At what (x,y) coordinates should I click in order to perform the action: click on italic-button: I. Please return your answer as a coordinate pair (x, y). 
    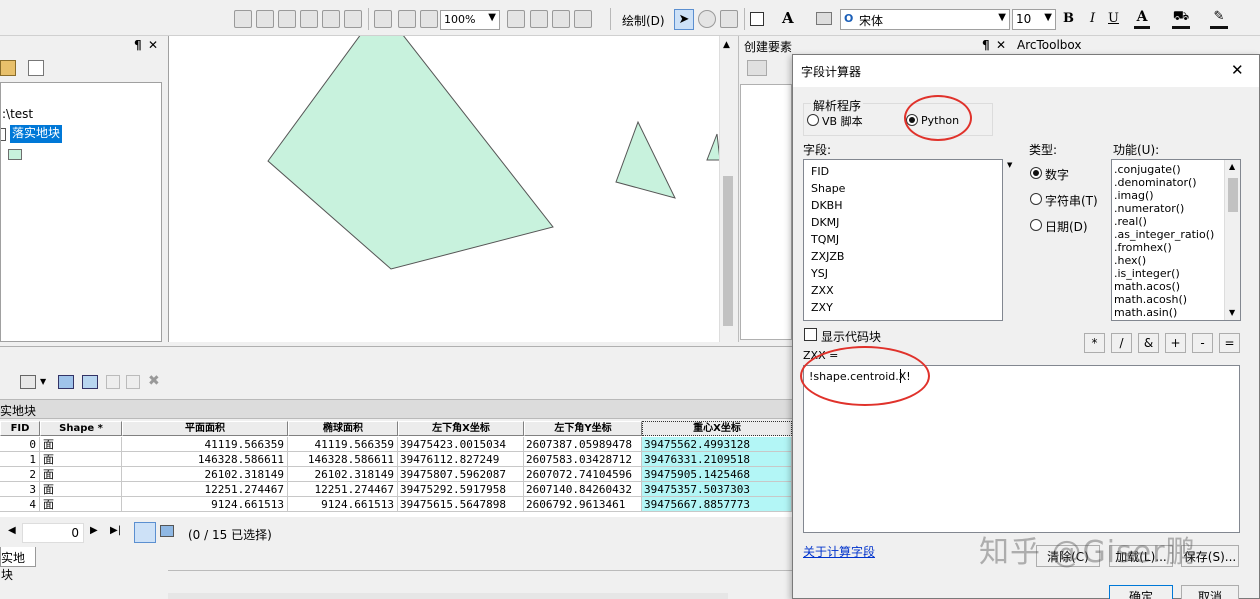
    Looking at the image, I should click on (1092, 18).